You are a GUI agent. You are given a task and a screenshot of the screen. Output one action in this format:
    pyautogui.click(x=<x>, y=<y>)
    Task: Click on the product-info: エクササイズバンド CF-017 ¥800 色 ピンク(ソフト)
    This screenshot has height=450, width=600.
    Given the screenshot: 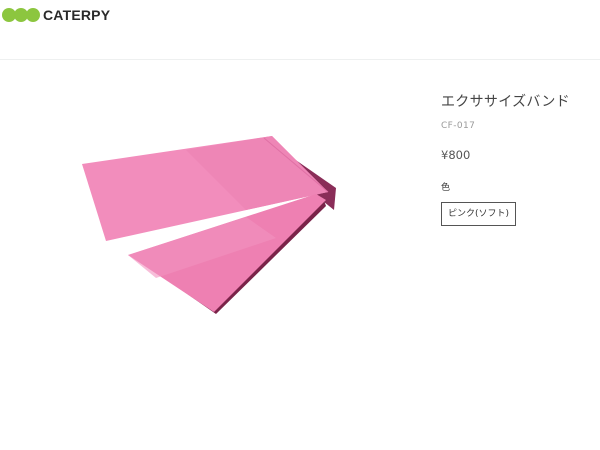 What is the action you would take?
    pyautogui.click(x=520, y=158)
    